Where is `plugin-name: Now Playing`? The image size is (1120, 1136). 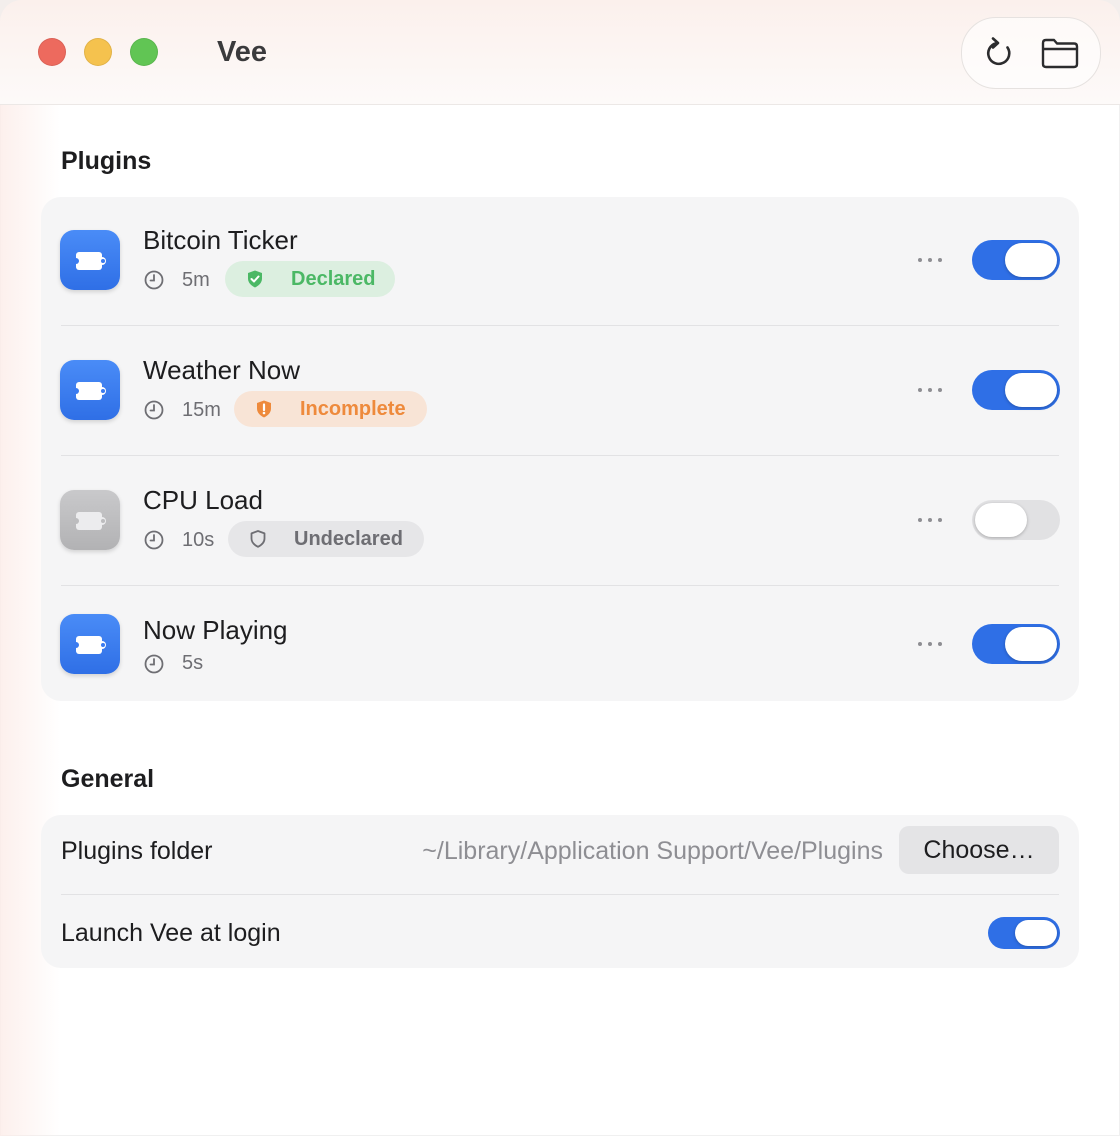 plugin-name: Now Playing is located at coordinates (215, 630).